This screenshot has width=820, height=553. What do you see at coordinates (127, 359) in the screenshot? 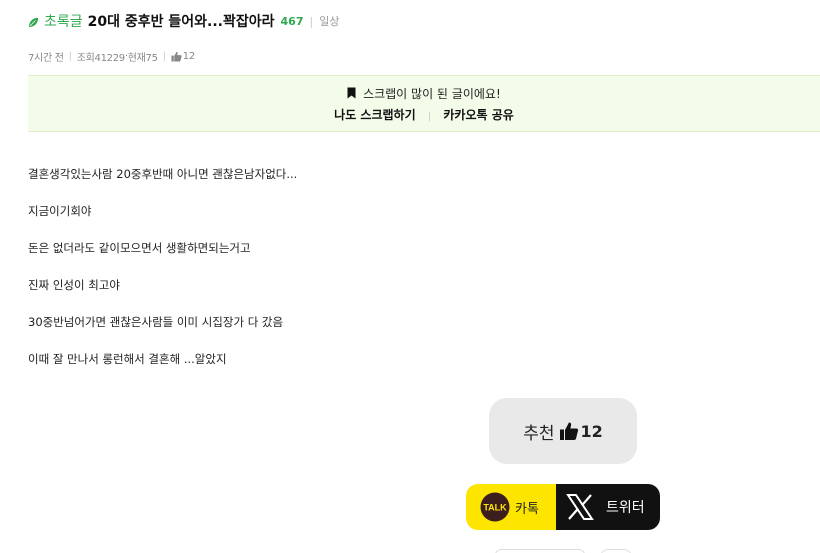
I see `body-line: 이때 잘 만나서 롱런해서 결혼해 ...알았지` at bounding box center [127, 359].